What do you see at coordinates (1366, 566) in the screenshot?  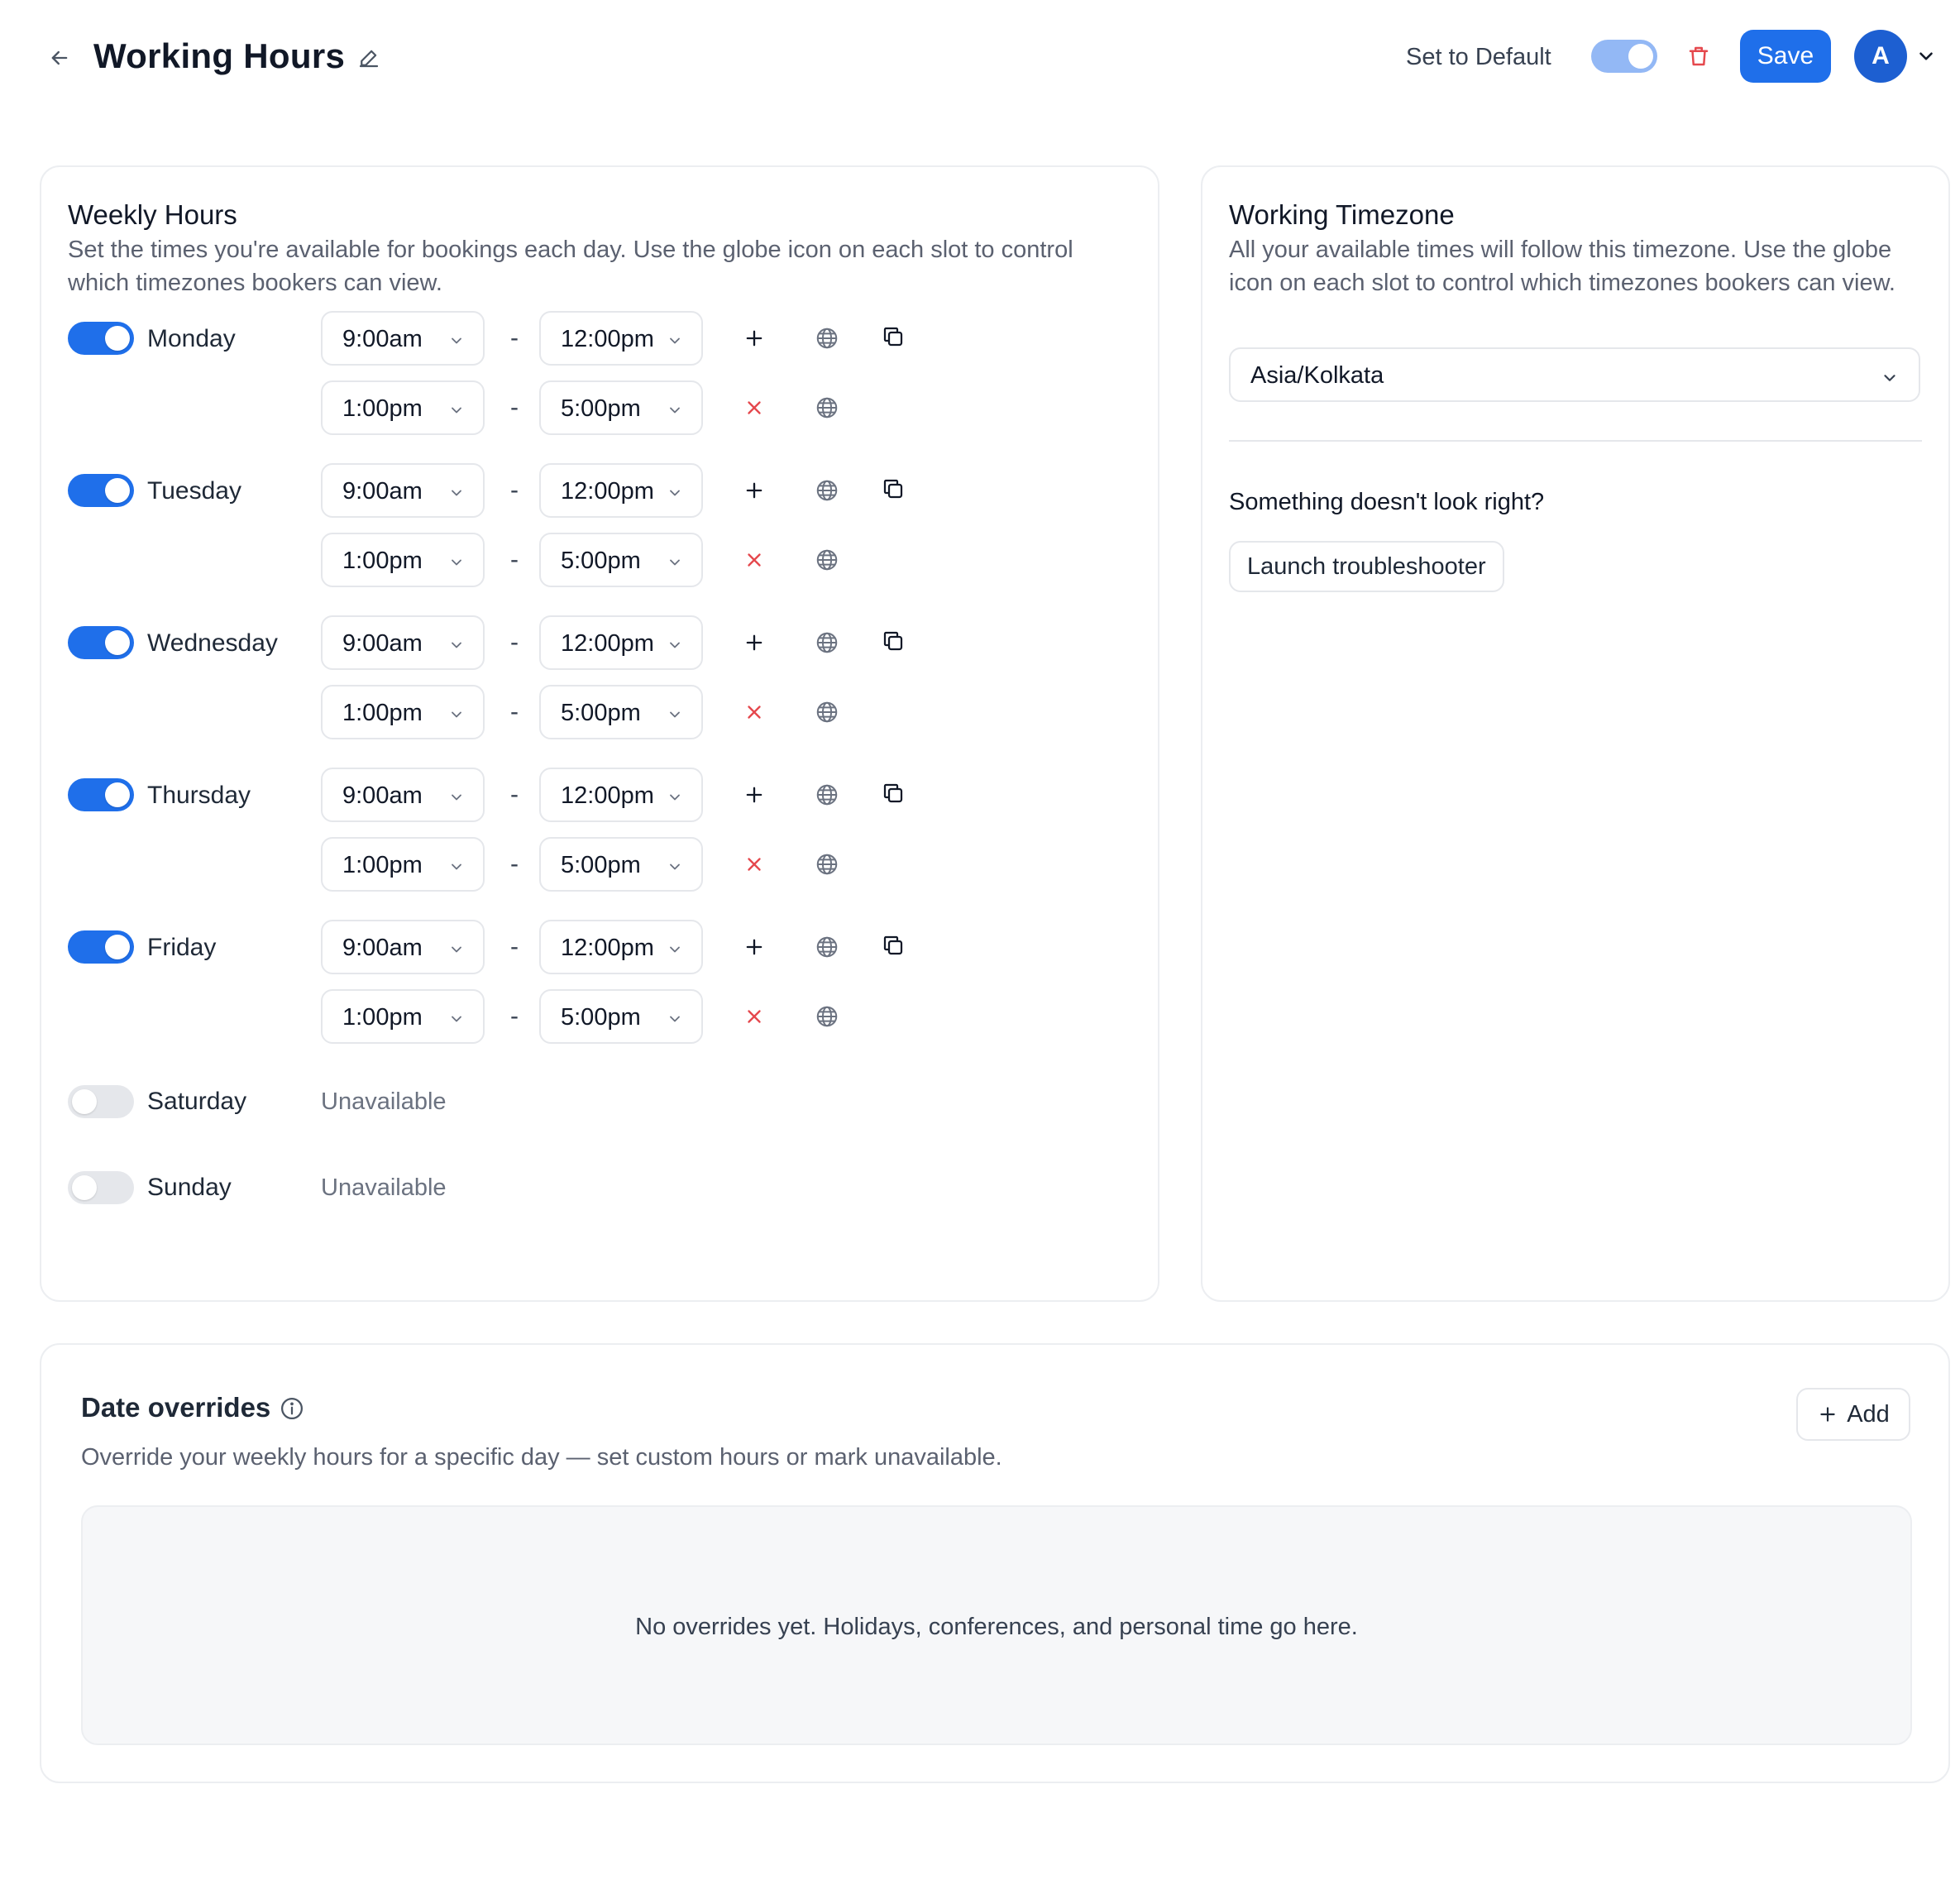 I see `launch-troubleshooter-button: Launch troubleshooter` at bounding box center [1366, 566].